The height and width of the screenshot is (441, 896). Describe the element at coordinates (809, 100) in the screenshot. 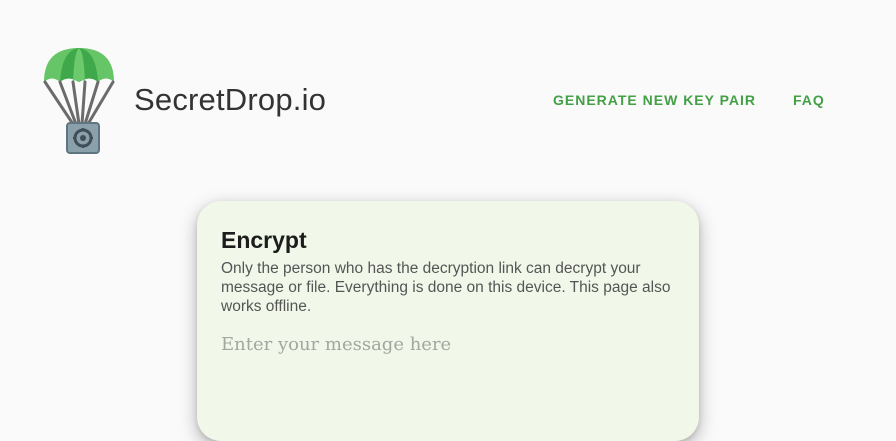

I see `nav-faq: FAQ` at that location.